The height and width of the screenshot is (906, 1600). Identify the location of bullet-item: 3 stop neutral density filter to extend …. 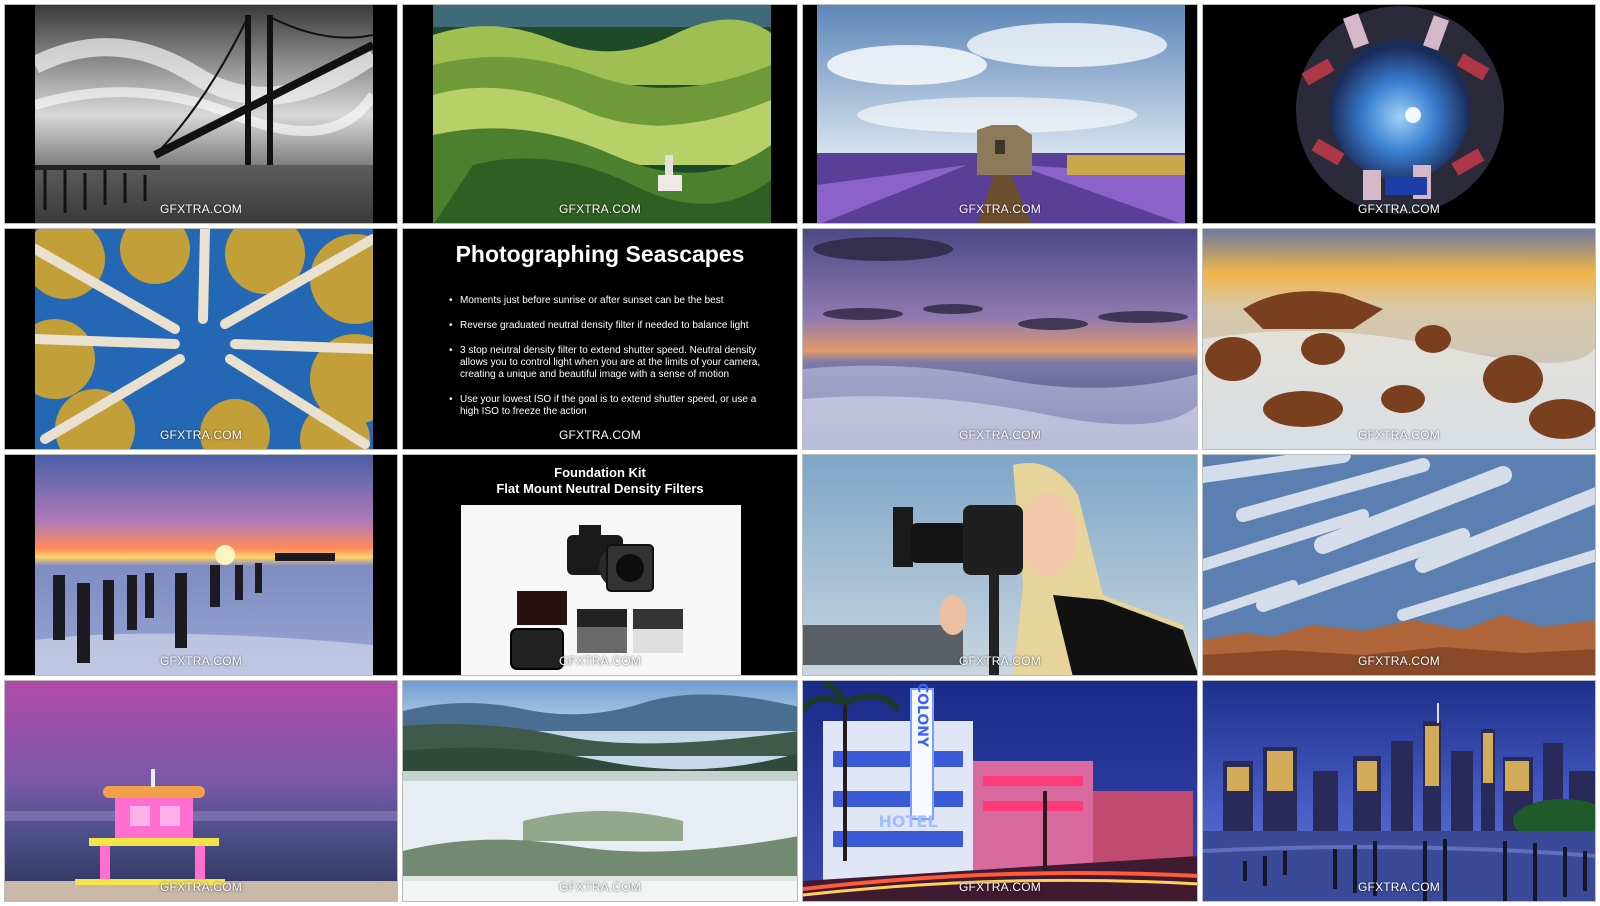
(608, 363).